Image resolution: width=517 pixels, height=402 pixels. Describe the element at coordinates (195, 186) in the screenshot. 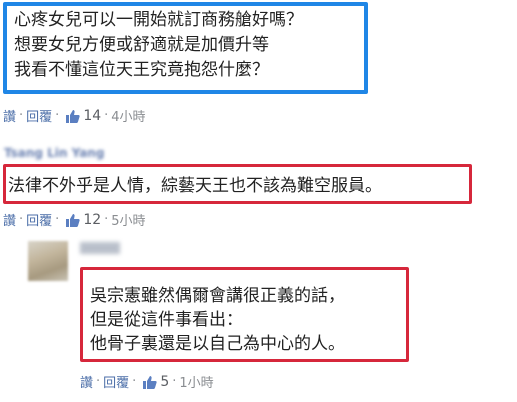

I see `comment-2-text: 法律不外乎是人情，綜藝天王也不該為難空服員。` at that location.